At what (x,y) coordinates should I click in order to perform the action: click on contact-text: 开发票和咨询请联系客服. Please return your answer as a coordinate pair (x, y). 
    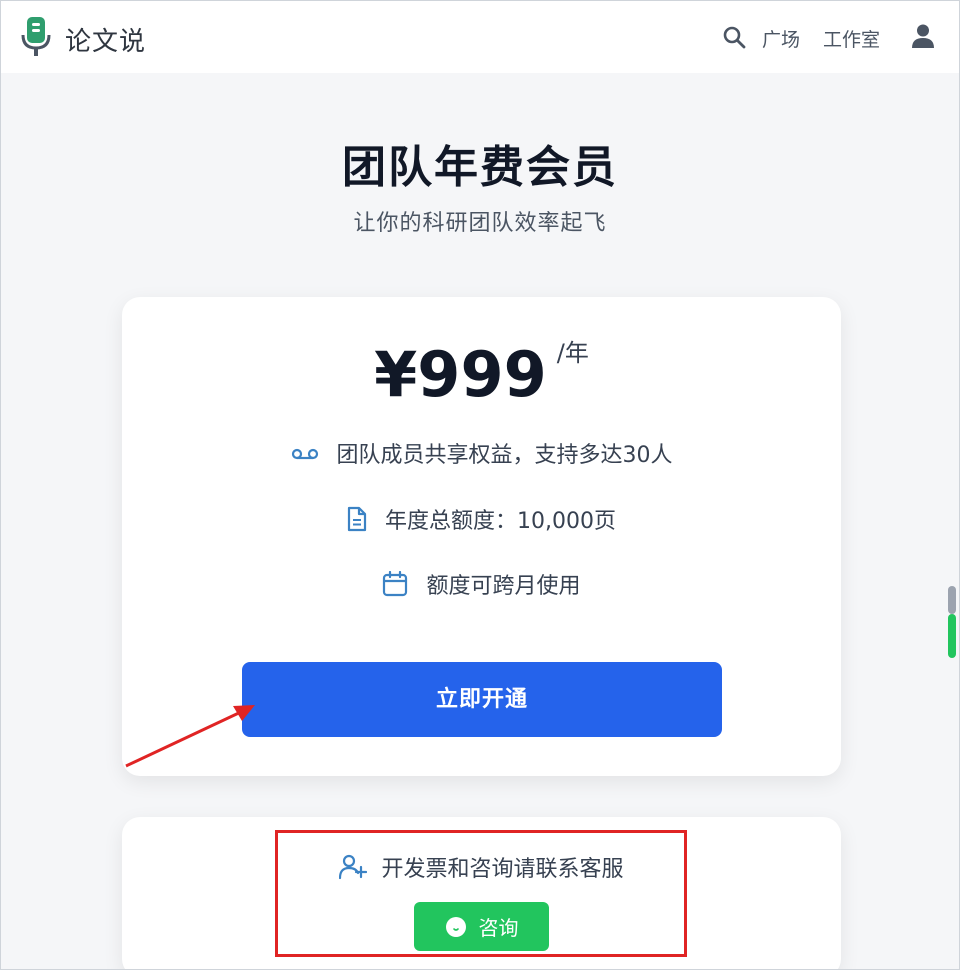
    Looking at the image, I should click on (502, 869).